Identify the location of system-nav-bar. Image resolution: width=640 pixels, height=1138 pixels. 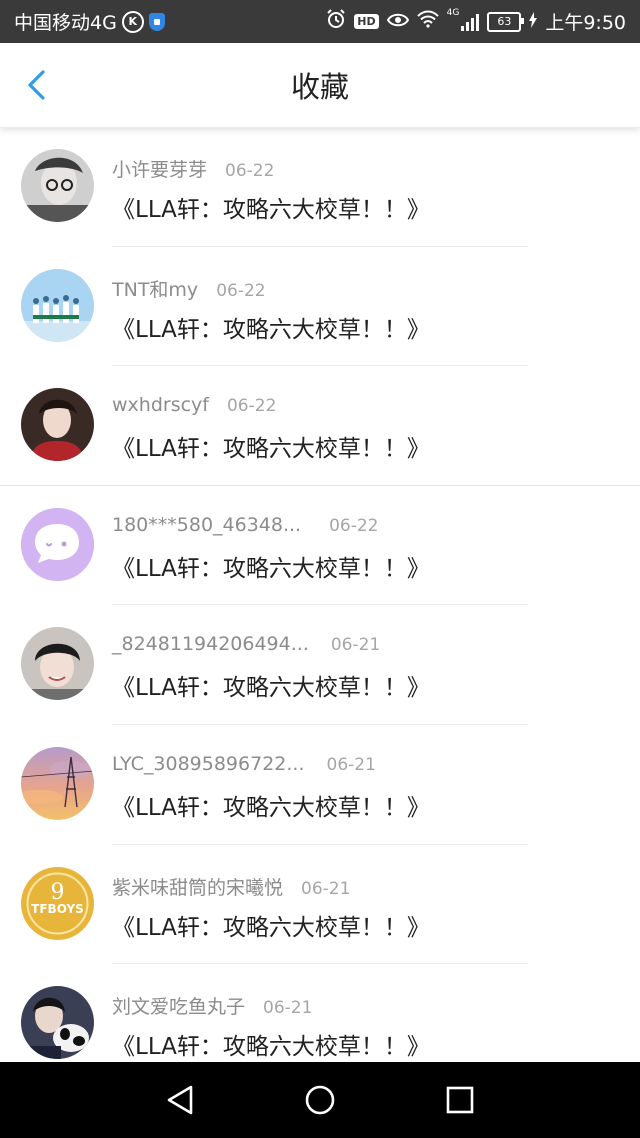
(320, 1100).